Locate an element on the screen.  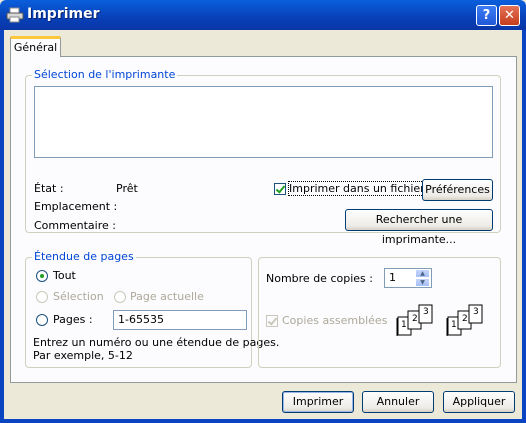
collated-pages-icon: 1 2 3 1 2 3 is located at coordinates (445, 324).